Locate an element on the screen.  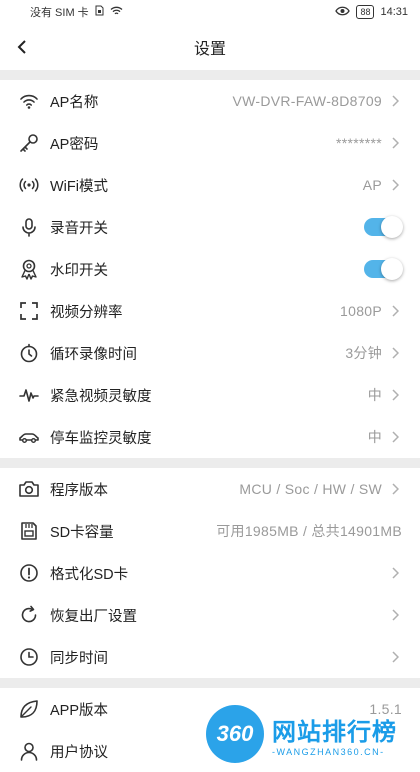
clock-text: 14:31 is located at coordinates (394, 12).